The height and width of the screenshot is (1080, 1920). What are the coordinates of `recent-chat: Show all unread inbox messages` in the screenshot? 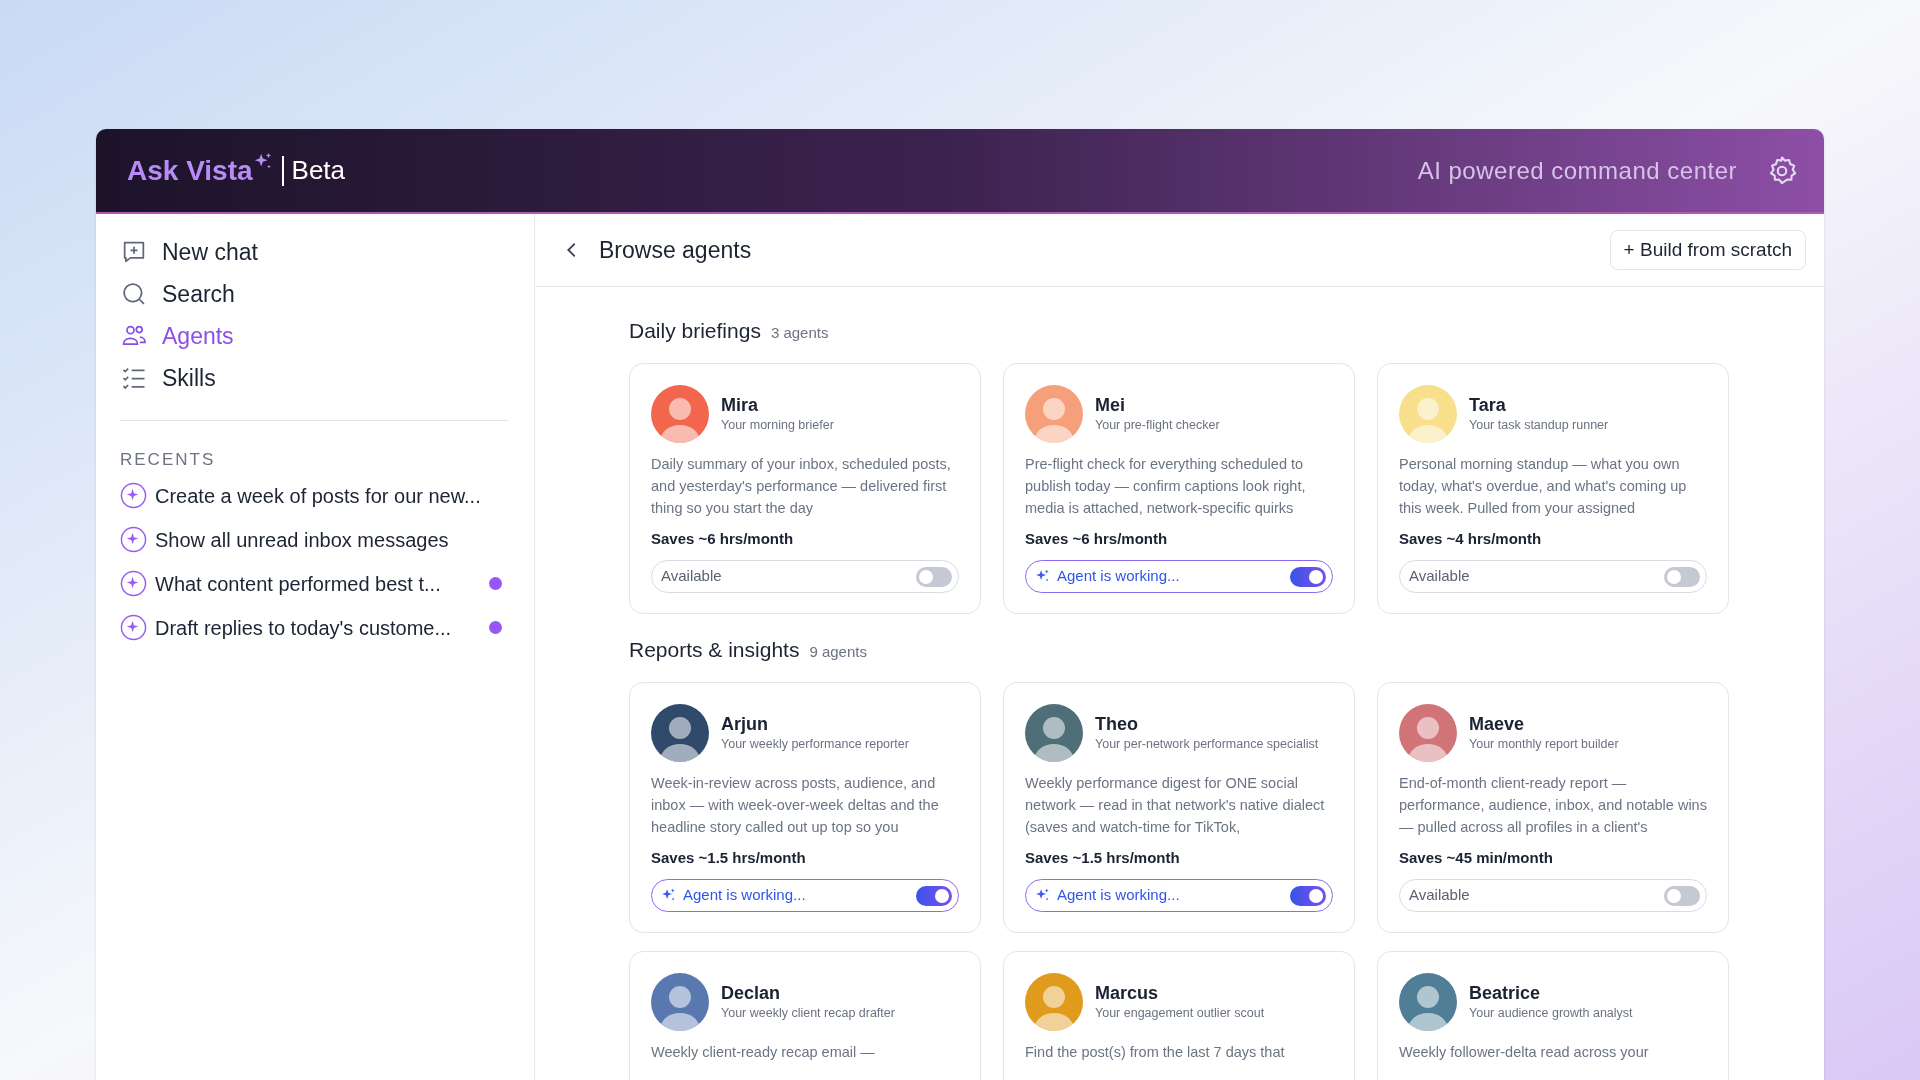 It's located at (314, 539).